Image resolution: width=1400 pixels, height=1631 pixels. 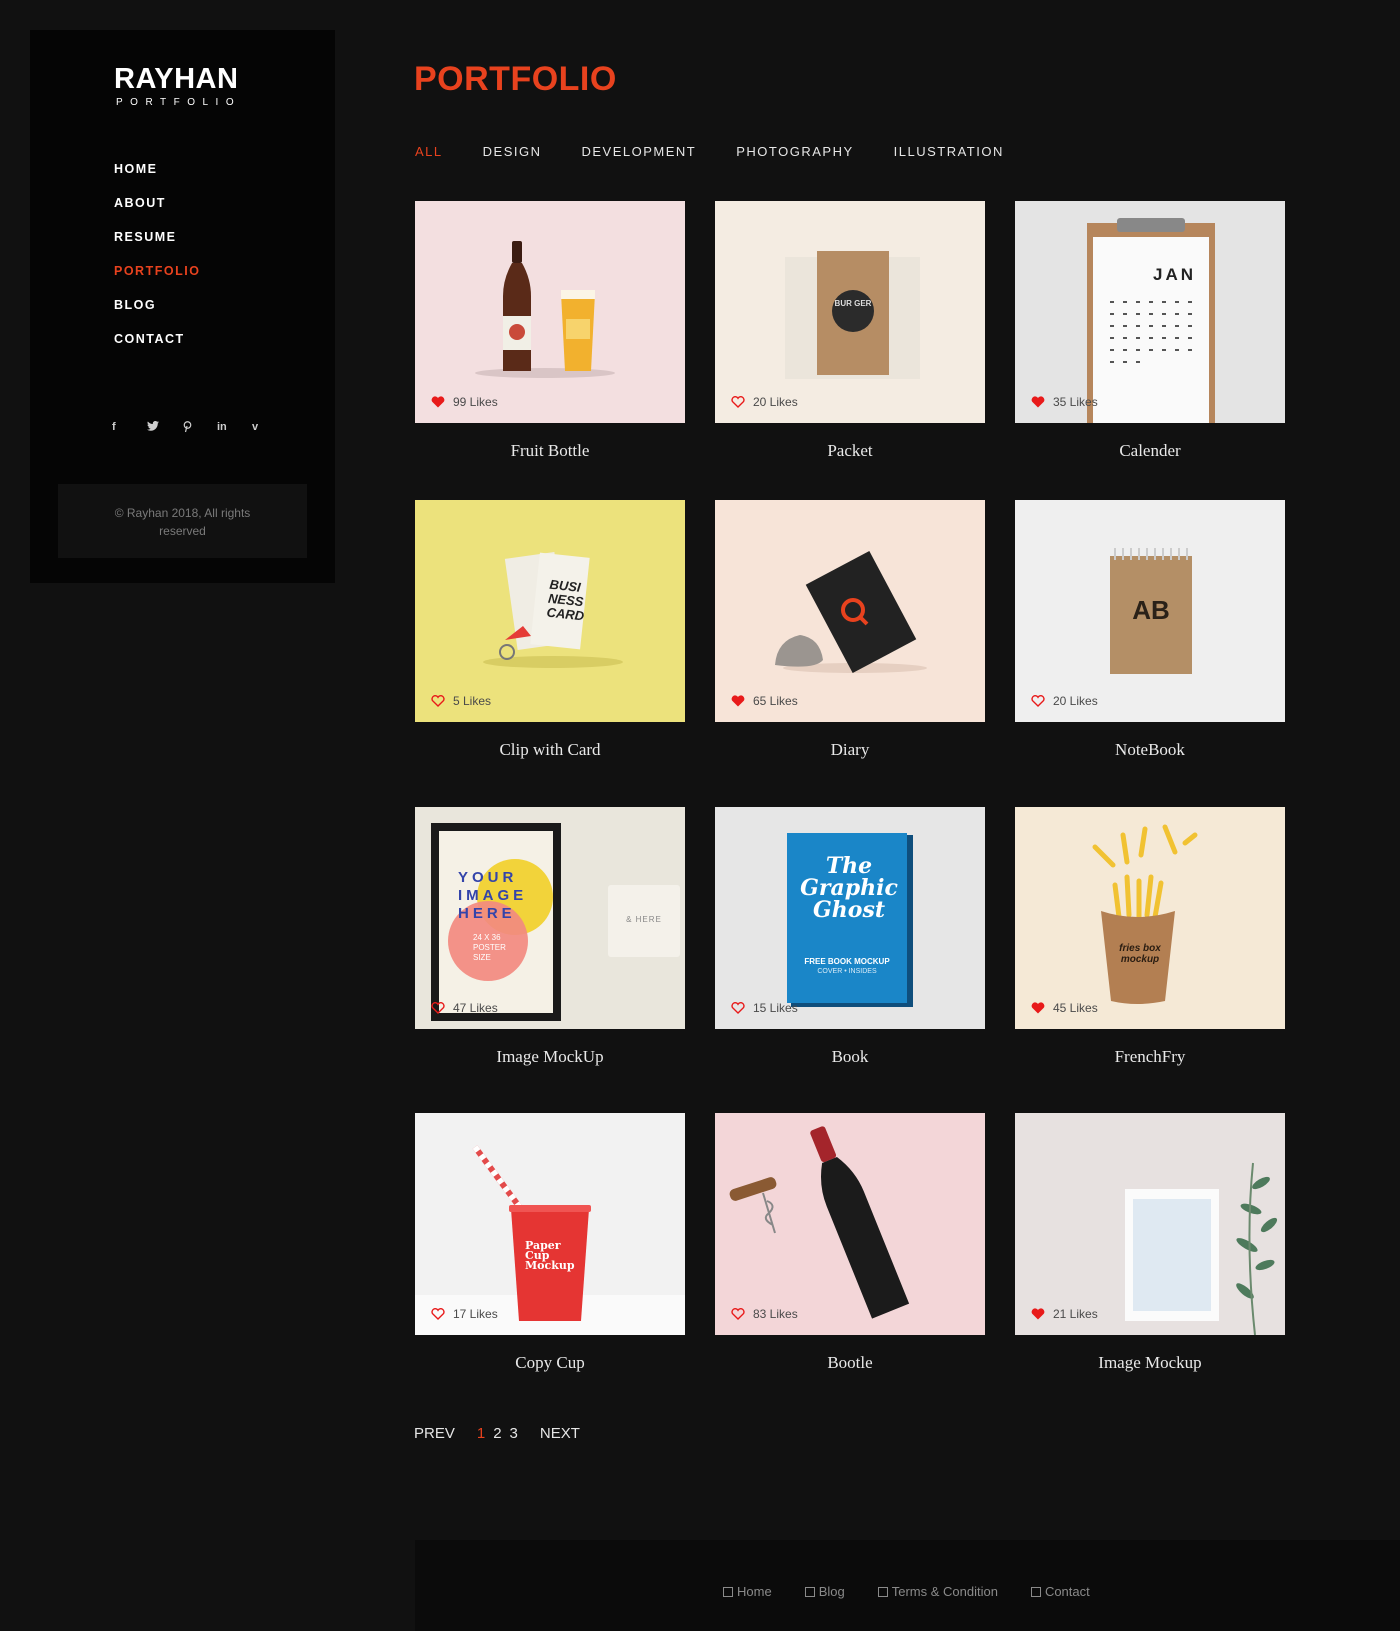 I want to click on footer: Home Blog Terms & Condition Contact, so click(x=907, y=1585).